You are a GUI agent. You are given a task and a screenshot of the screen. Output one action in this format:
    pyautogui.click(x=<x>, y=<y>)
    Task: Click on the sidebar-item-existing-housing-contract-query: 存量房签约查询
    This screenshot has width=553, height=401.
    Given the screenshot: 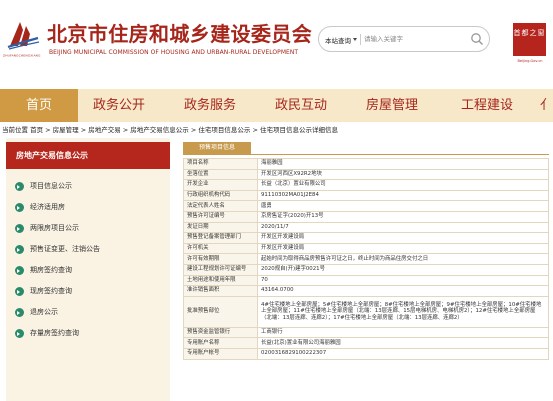 What is the action you would take?
    pyautogui.click(x=88, y=333)
    